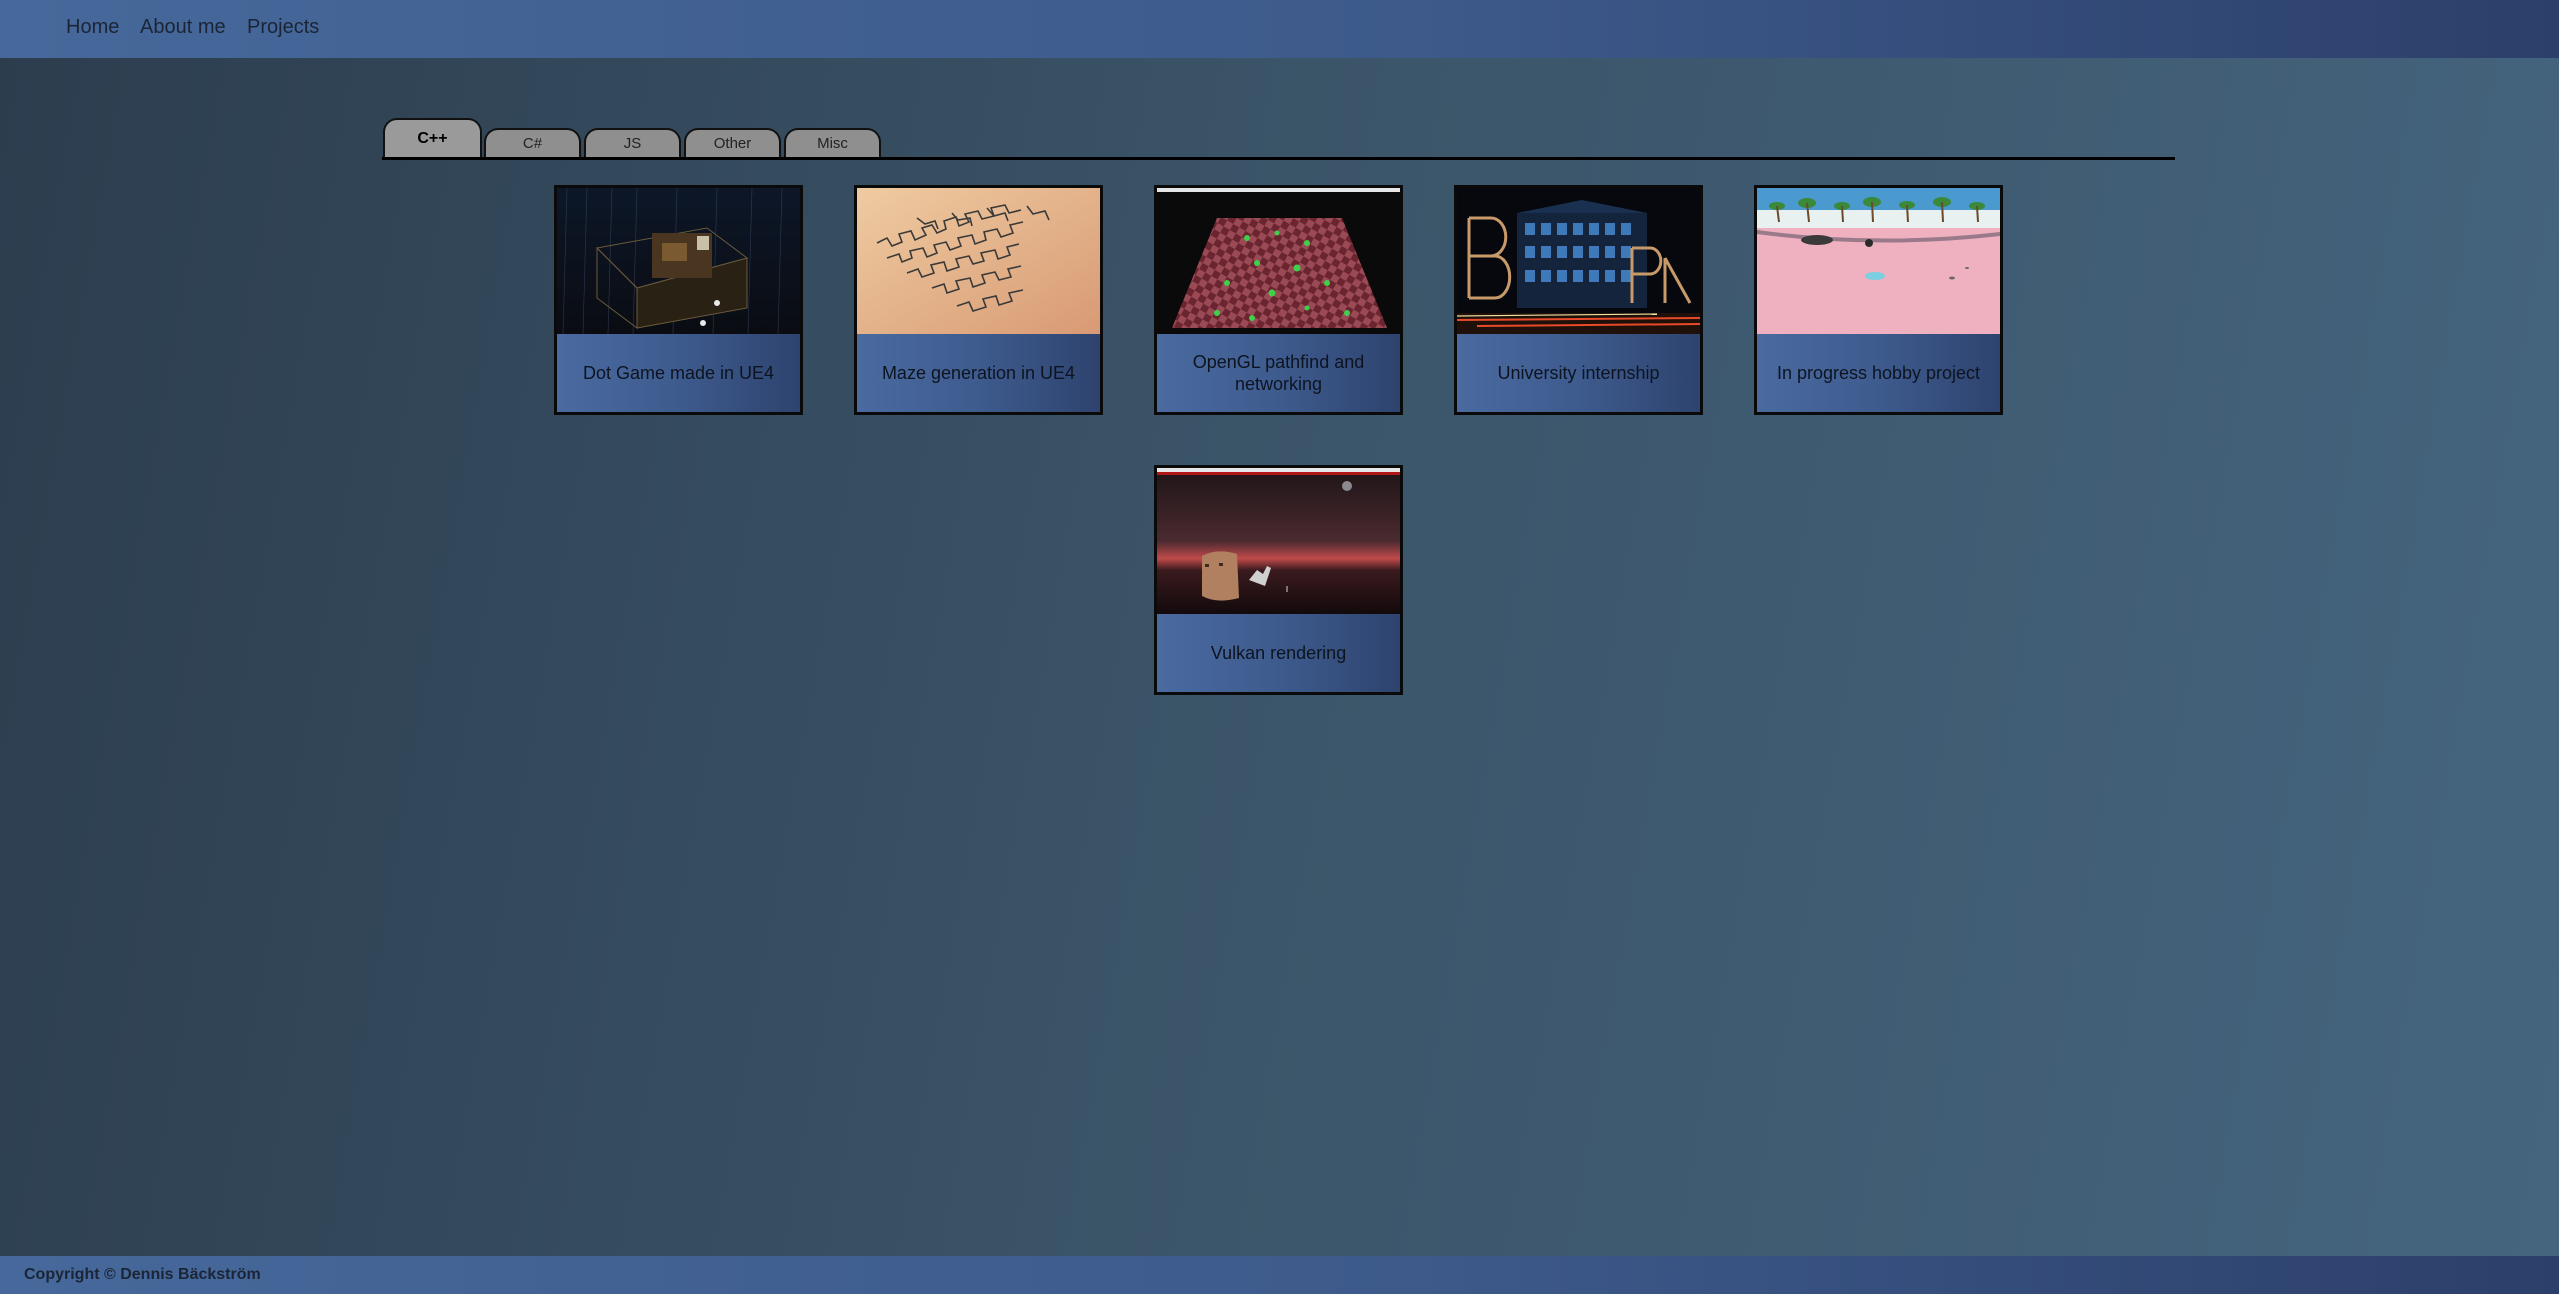 The height and width of the screenshot is (1294, 2559). Describe the element at coordinates (1278, 158) in the screenshot. I see `tab-bar-divider` at that location.